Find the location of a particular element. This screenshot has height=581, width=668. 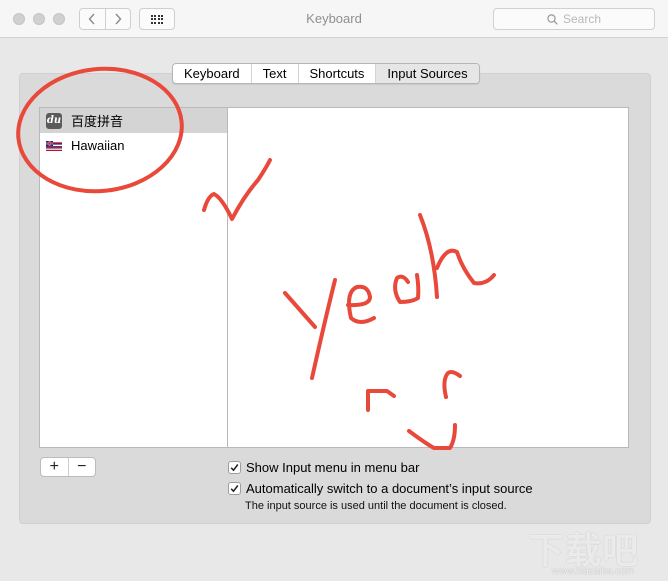

search-field: Search is located at coordinates (574, 19).